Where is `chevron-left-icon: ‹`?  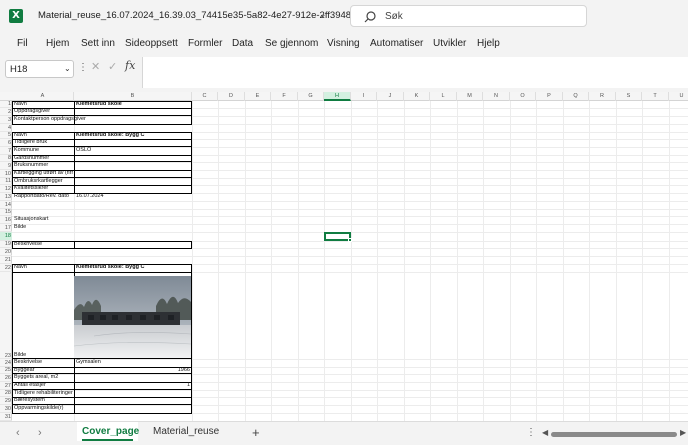 chevron-left-icon: ‹ is located at coordinates (18, 433).